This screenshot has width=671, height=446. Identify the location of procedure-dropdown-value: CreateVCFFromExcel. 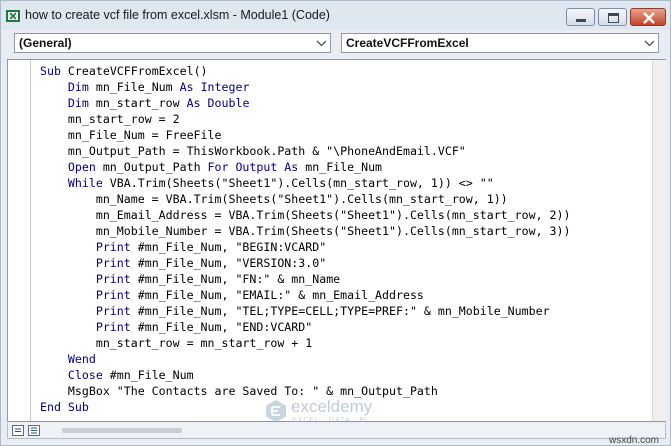
(407, 43).